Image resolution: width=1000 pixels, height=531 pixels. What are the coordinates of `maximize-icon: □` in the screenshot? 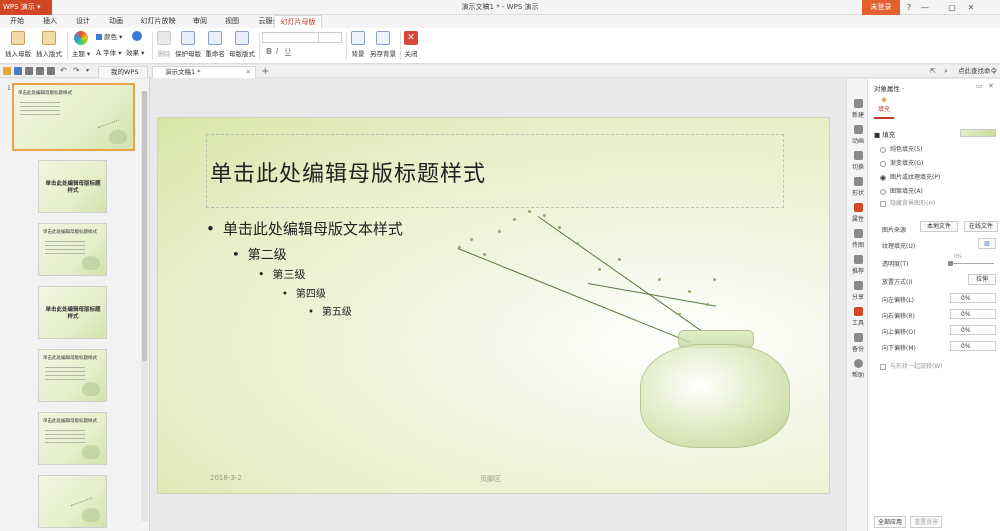 It's located at (952, 7).